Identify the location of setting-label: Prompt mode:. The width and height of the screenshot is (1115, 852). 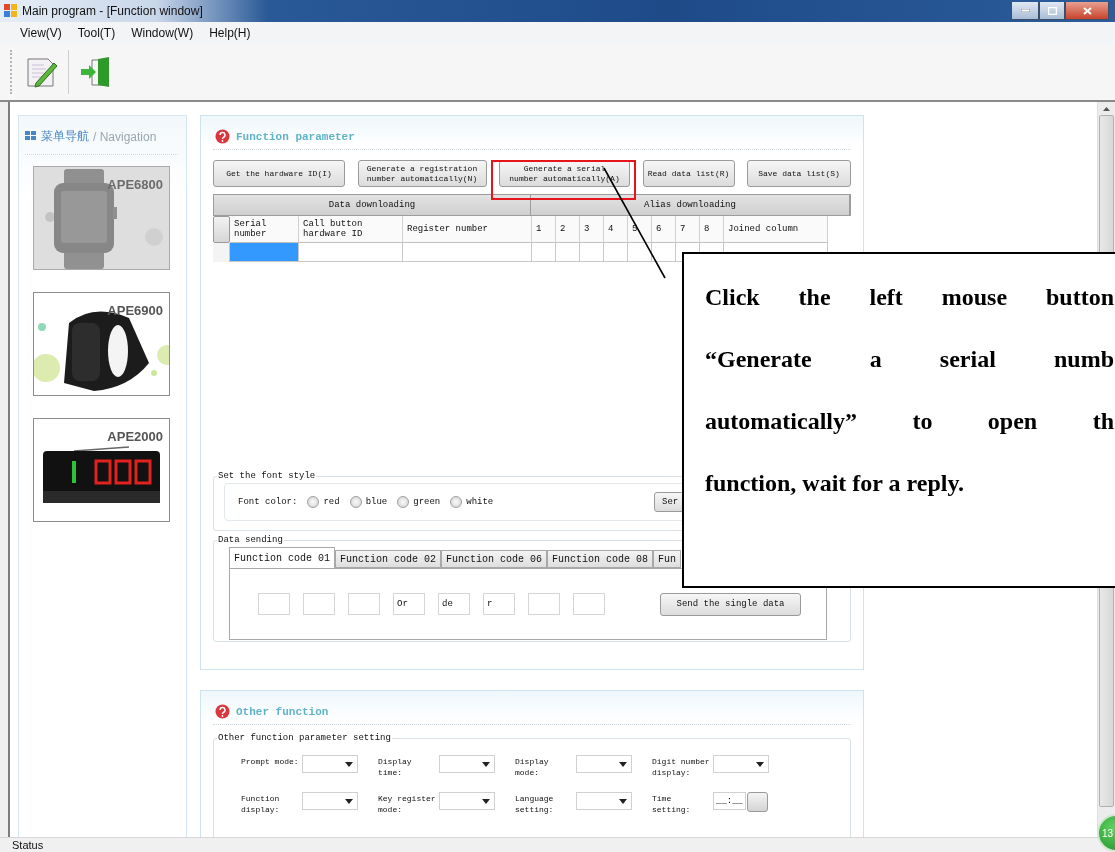
(270, 761).